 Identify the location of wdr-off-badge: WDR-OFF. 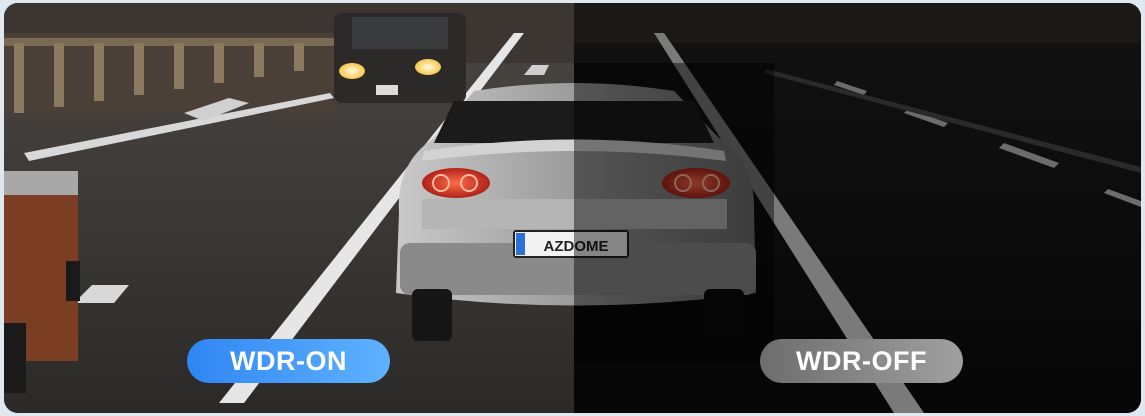
(861, 361).